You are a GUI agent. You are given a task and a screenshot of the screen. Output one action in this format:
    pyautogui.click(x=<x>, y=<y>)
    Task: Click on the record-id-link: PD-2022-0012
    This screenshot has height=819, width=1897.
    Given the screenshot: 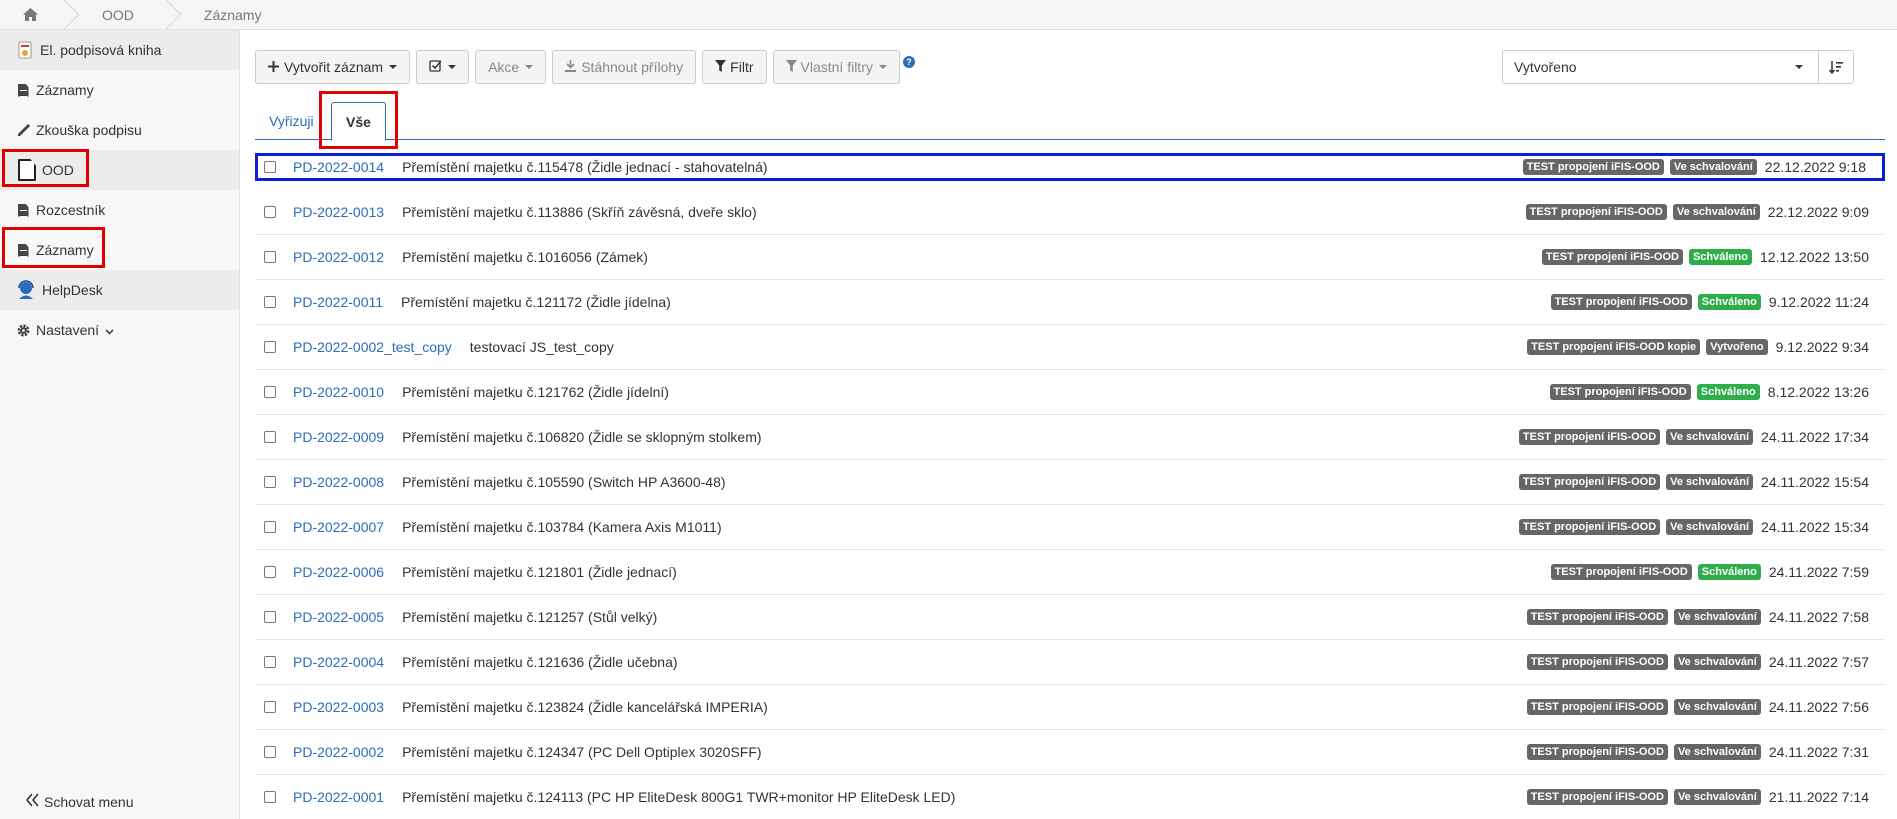 What is the action you would take?
    pyautogui.click(x=338, y=257)
    